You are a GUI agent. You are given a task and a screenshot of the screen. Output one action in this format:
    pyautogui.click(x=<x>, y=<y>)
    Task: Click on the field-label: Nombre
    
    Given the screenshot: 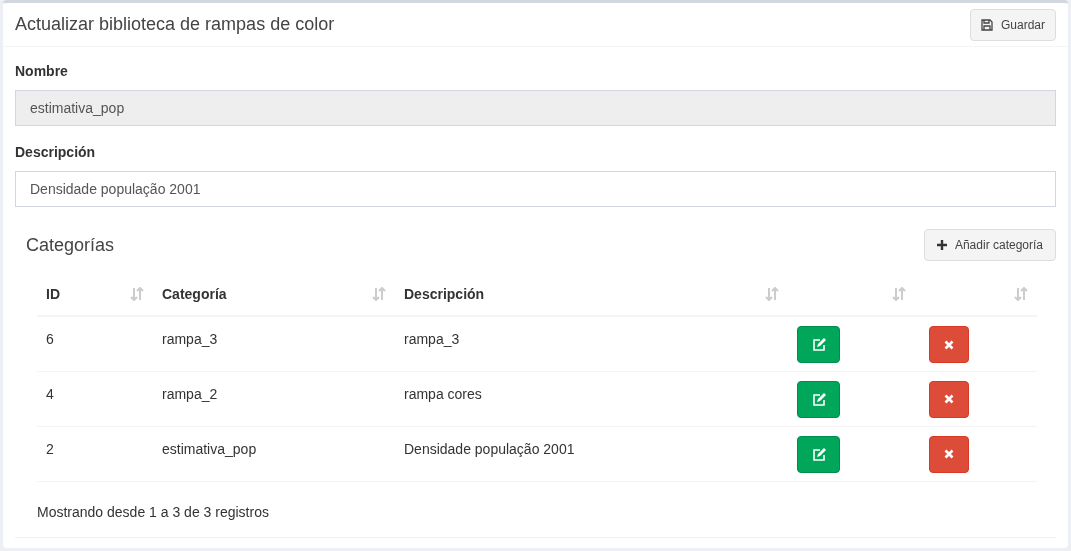 What is the action you would take?
    pyautogui.click(x=42, y=71)
    